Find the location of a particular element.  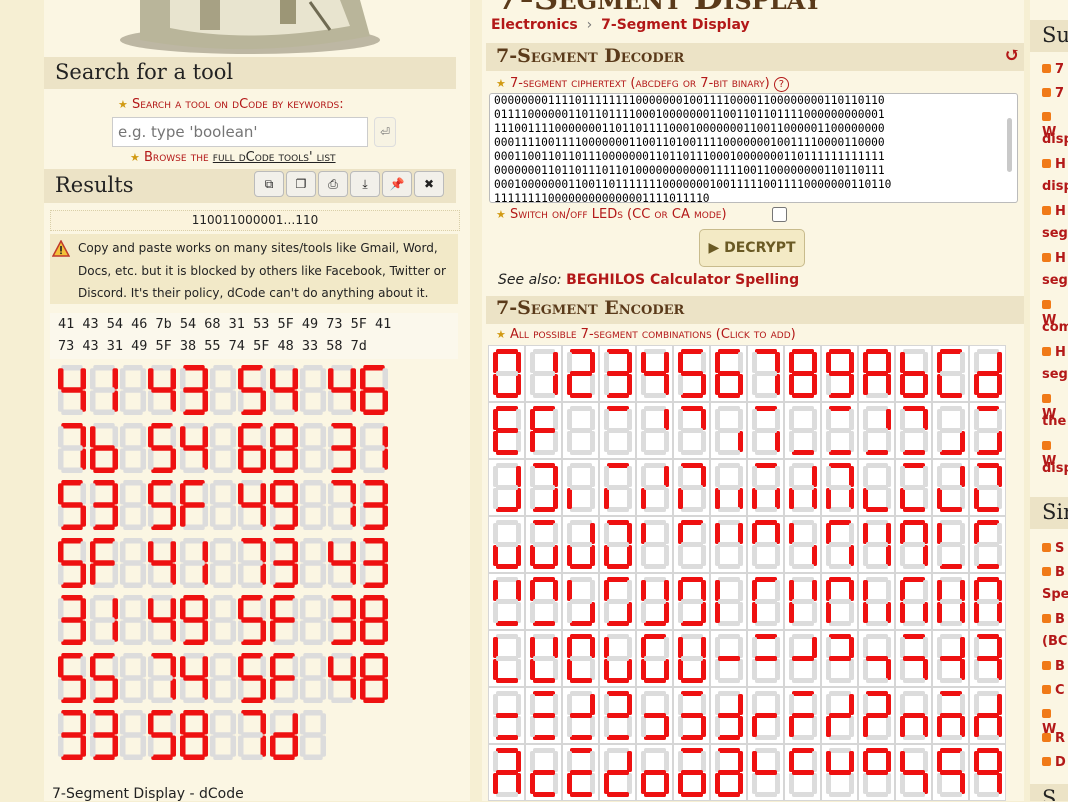

breadcrumb-electronics: Electronics is located at coordinates (534, 25).